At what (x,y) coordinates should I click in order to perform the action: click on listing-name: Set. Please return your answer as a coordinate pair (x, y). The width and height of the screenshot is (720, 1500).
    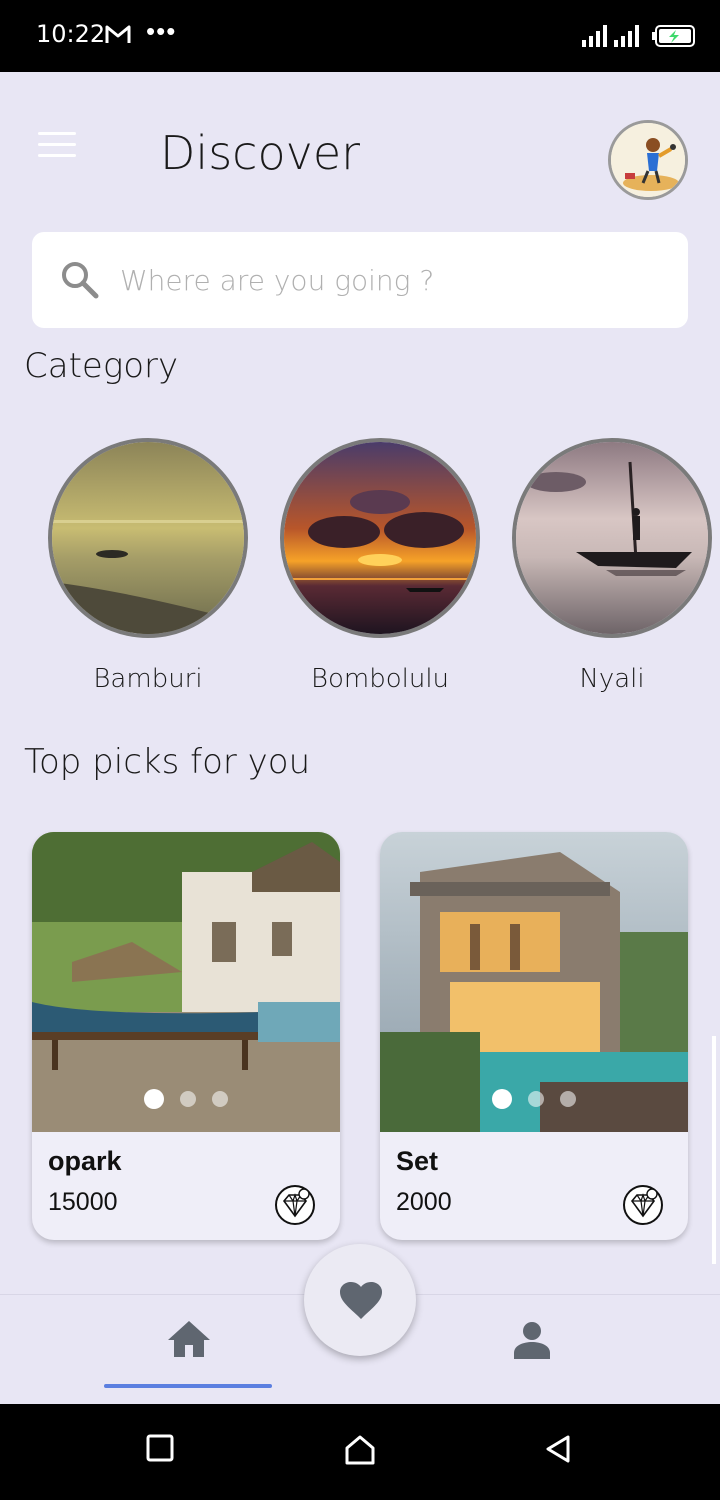
    Looking at the image, I should click on (417, 1161).